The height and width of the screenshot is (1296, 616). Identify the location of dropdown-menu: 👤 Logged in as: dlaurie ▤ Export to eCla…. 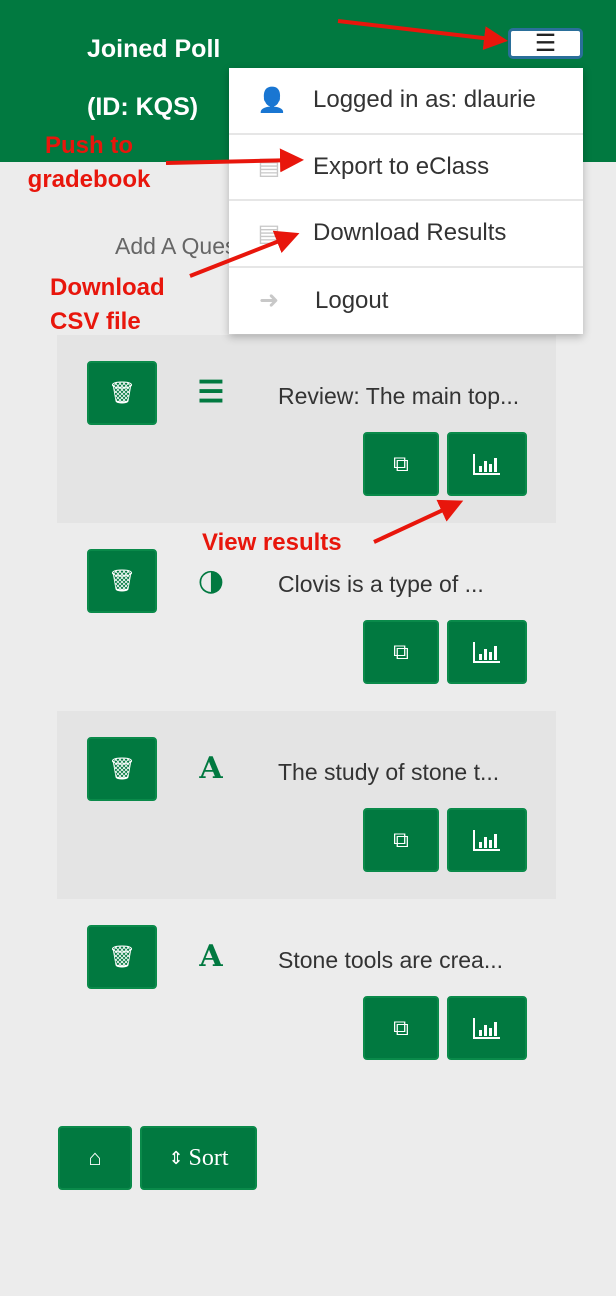
(406, 201).